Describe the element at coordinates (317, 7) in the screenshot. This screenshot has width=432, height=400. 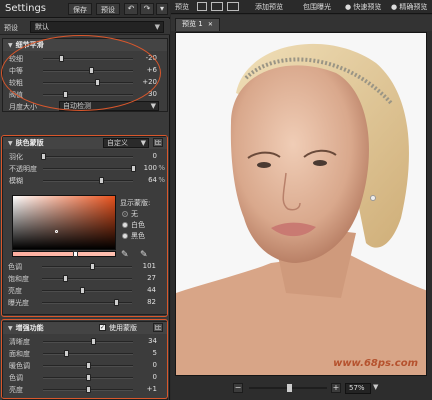
I see `bracket-button: 包围曝光` at that location.